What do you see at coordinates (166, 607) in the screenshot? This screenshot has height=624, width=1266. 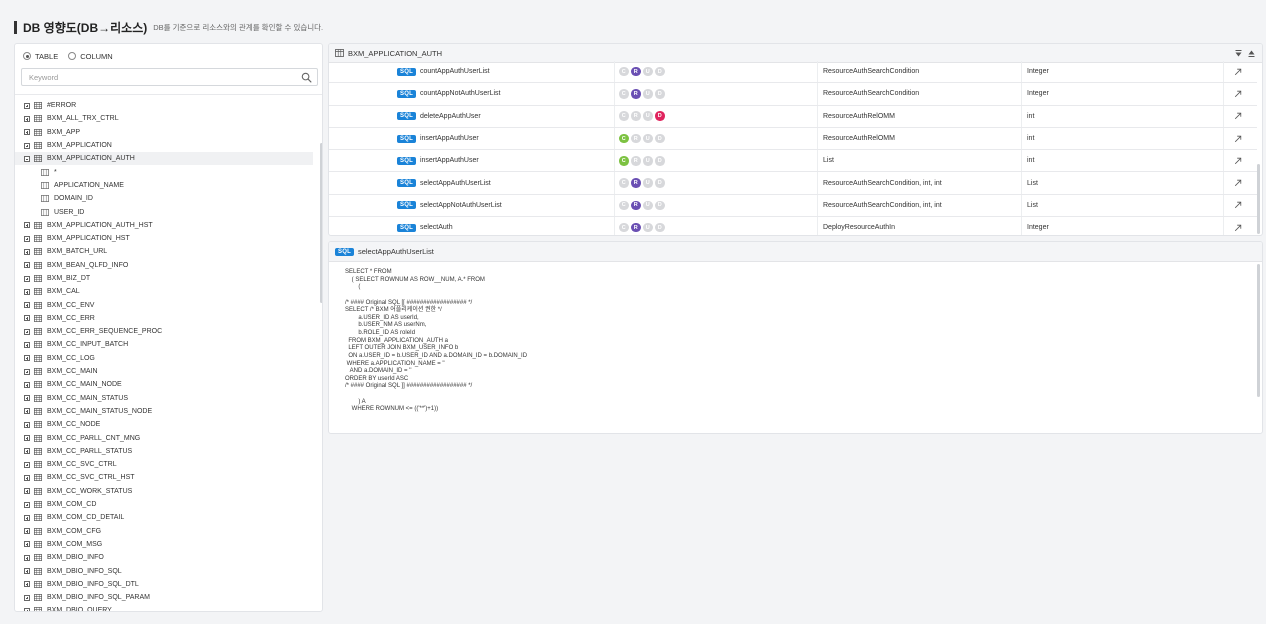 I see `tree-table-item: BXM_DBIO_QUERY` at bounding box center [166, 607].